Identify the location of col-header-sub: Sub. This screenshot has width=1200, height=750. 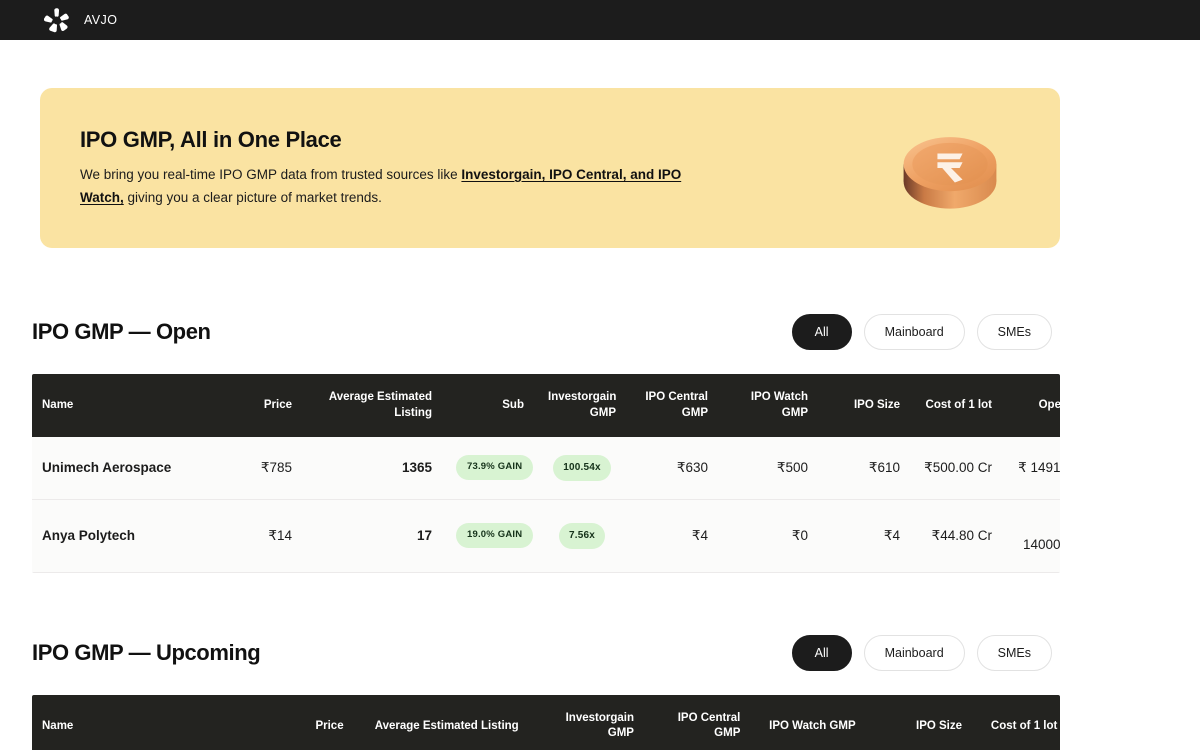
(490, 406).